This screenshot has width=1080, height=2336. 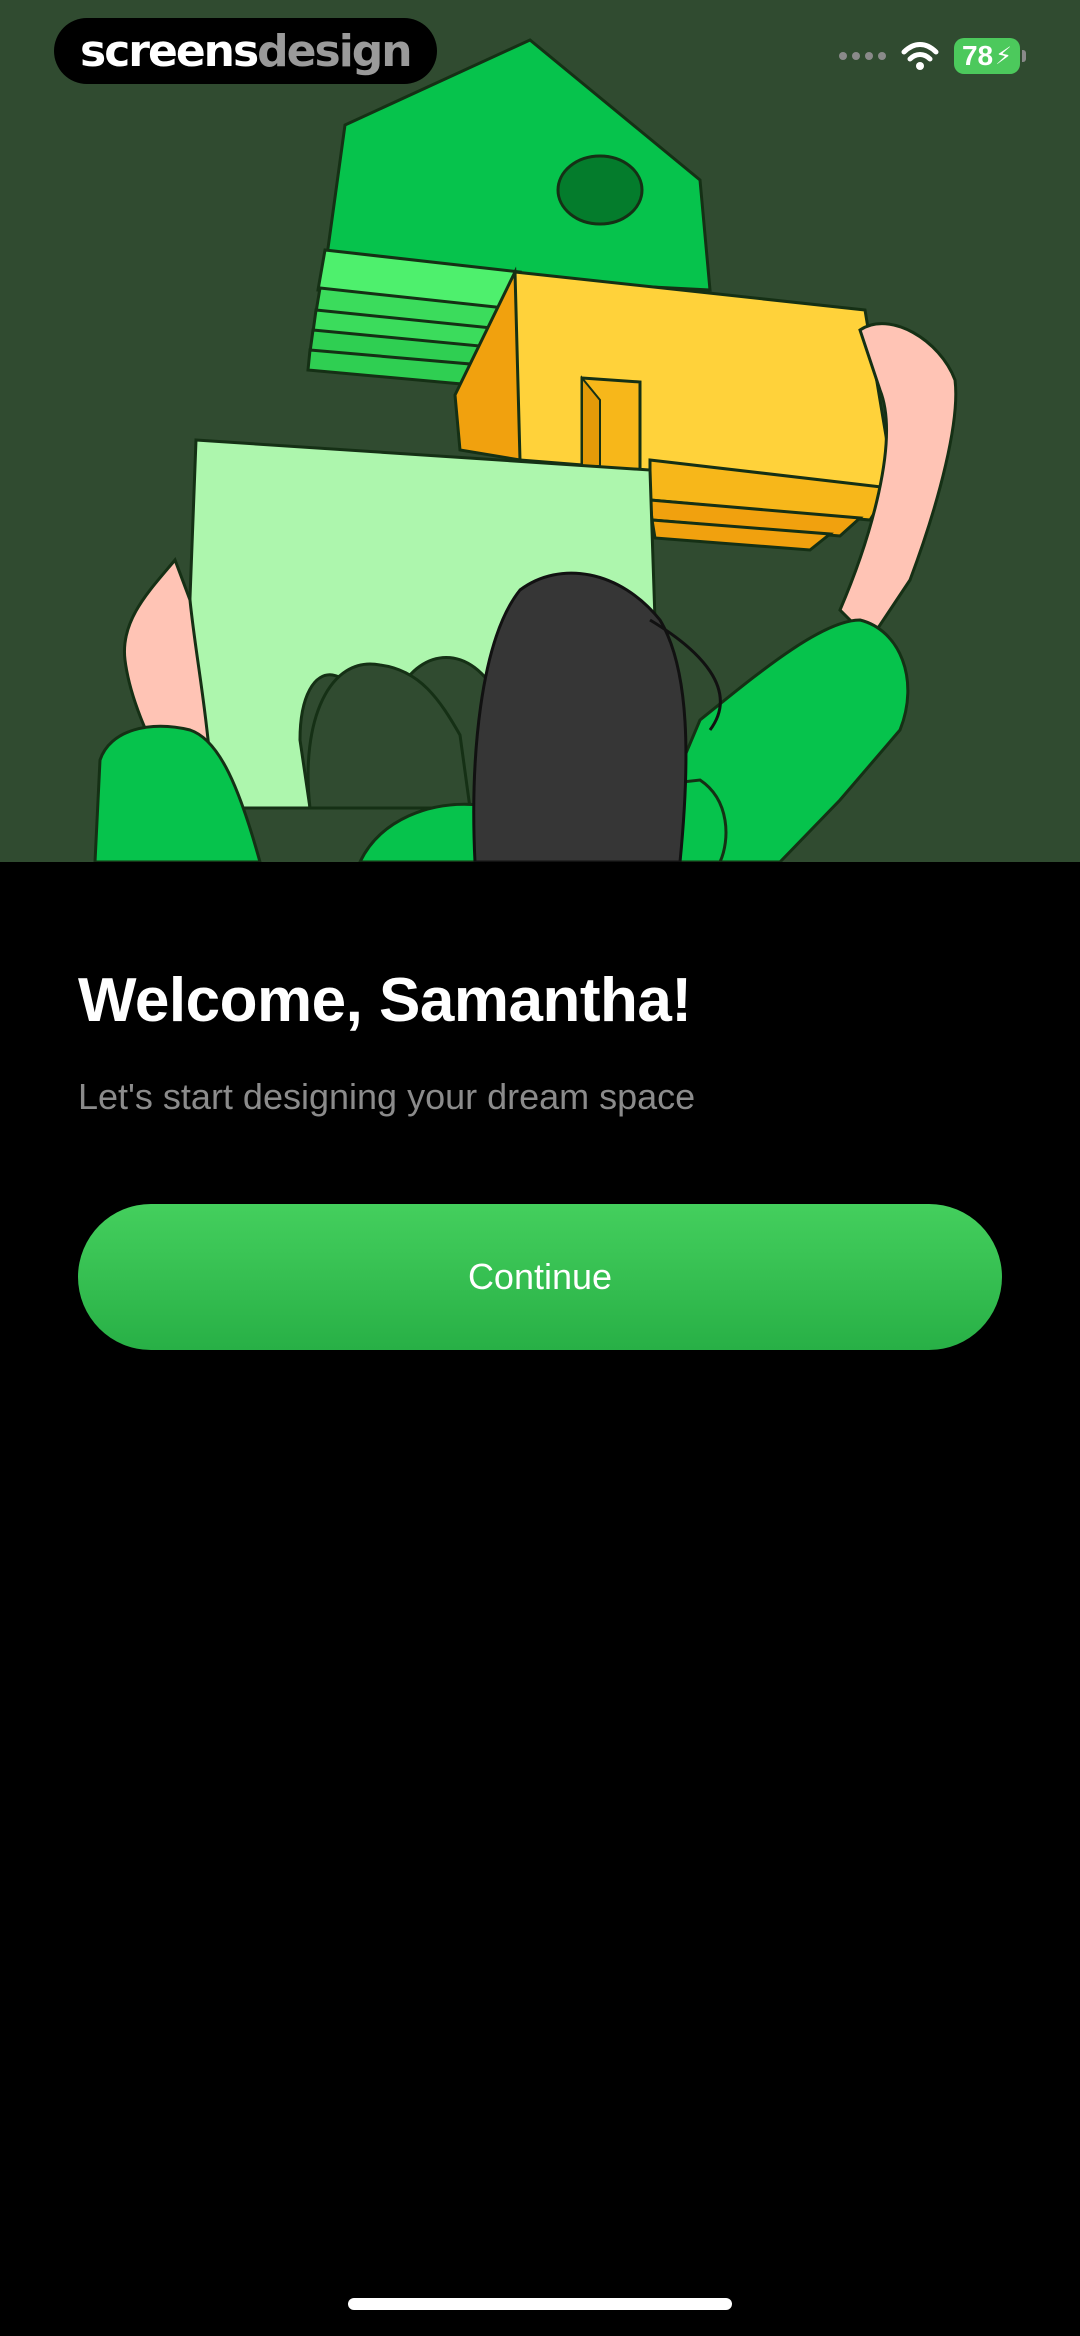 I want to click on welcome-title: Welcome, Samantha!, so click(x=385, y=1000).